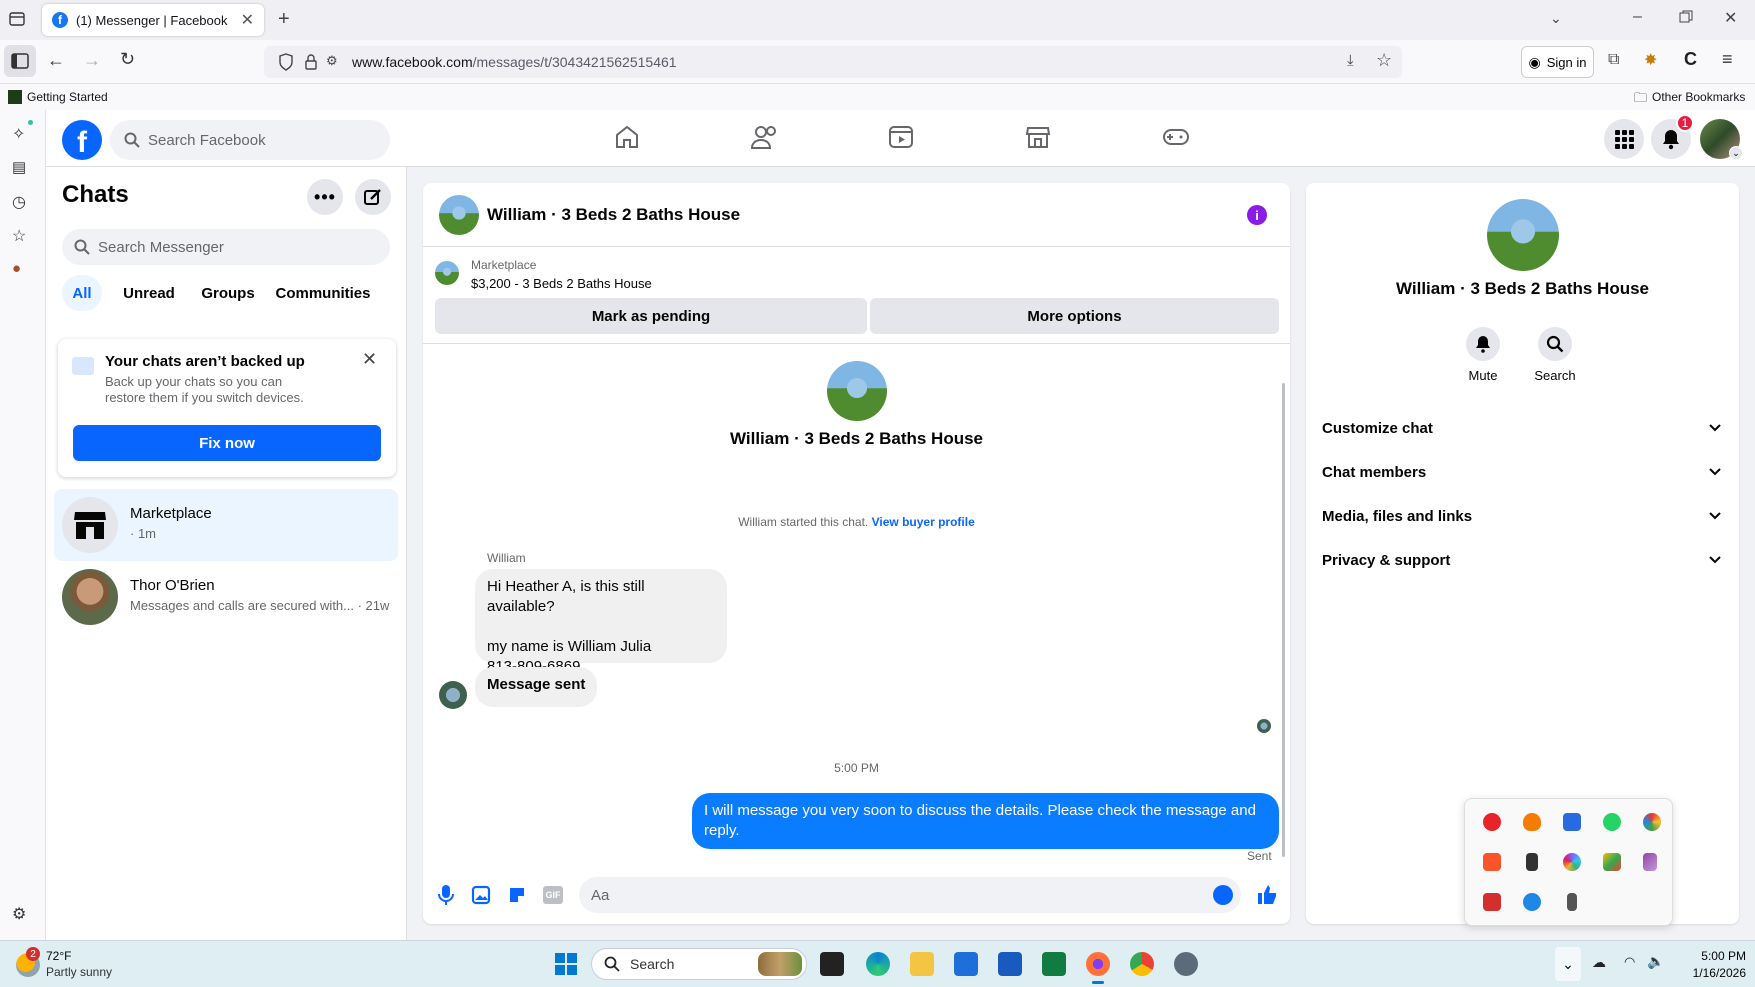 Image resolution: width=1755 pixels, height=987 pixels. Describe the element at coordinates (153, 20) in the screenshot. I see `browser-tab-active: f (1) Messenger | Facebook ✕` at that location.